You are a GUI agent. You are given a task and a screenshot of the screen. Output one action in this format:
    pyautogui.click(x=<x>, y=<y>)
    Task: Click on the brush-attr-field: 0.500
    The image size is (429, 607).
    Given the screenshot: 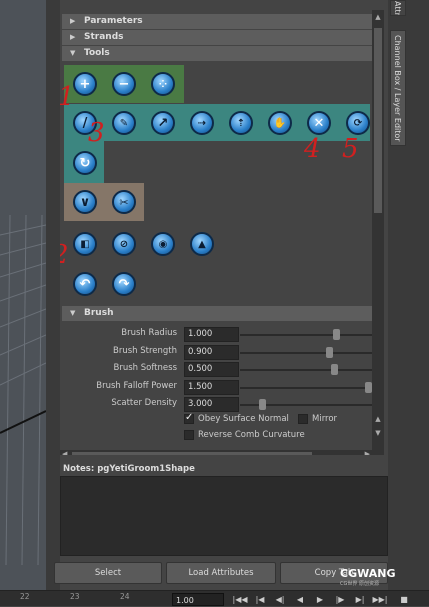 What is the action you would take?
    pyautogui.click(x=211, y=369)
    